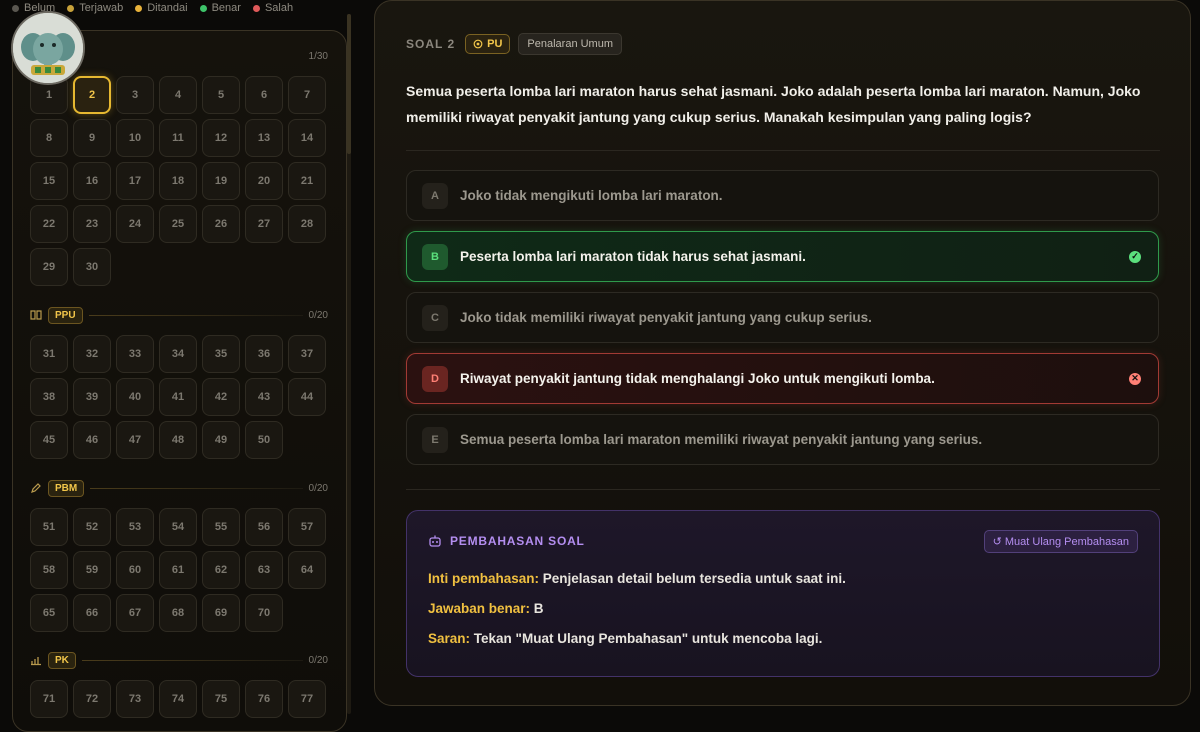 The image size is (1200, 732). Describe the element at coordinates (49, 527) in the screenshot. I see `question-cell-51: 51` at that location.